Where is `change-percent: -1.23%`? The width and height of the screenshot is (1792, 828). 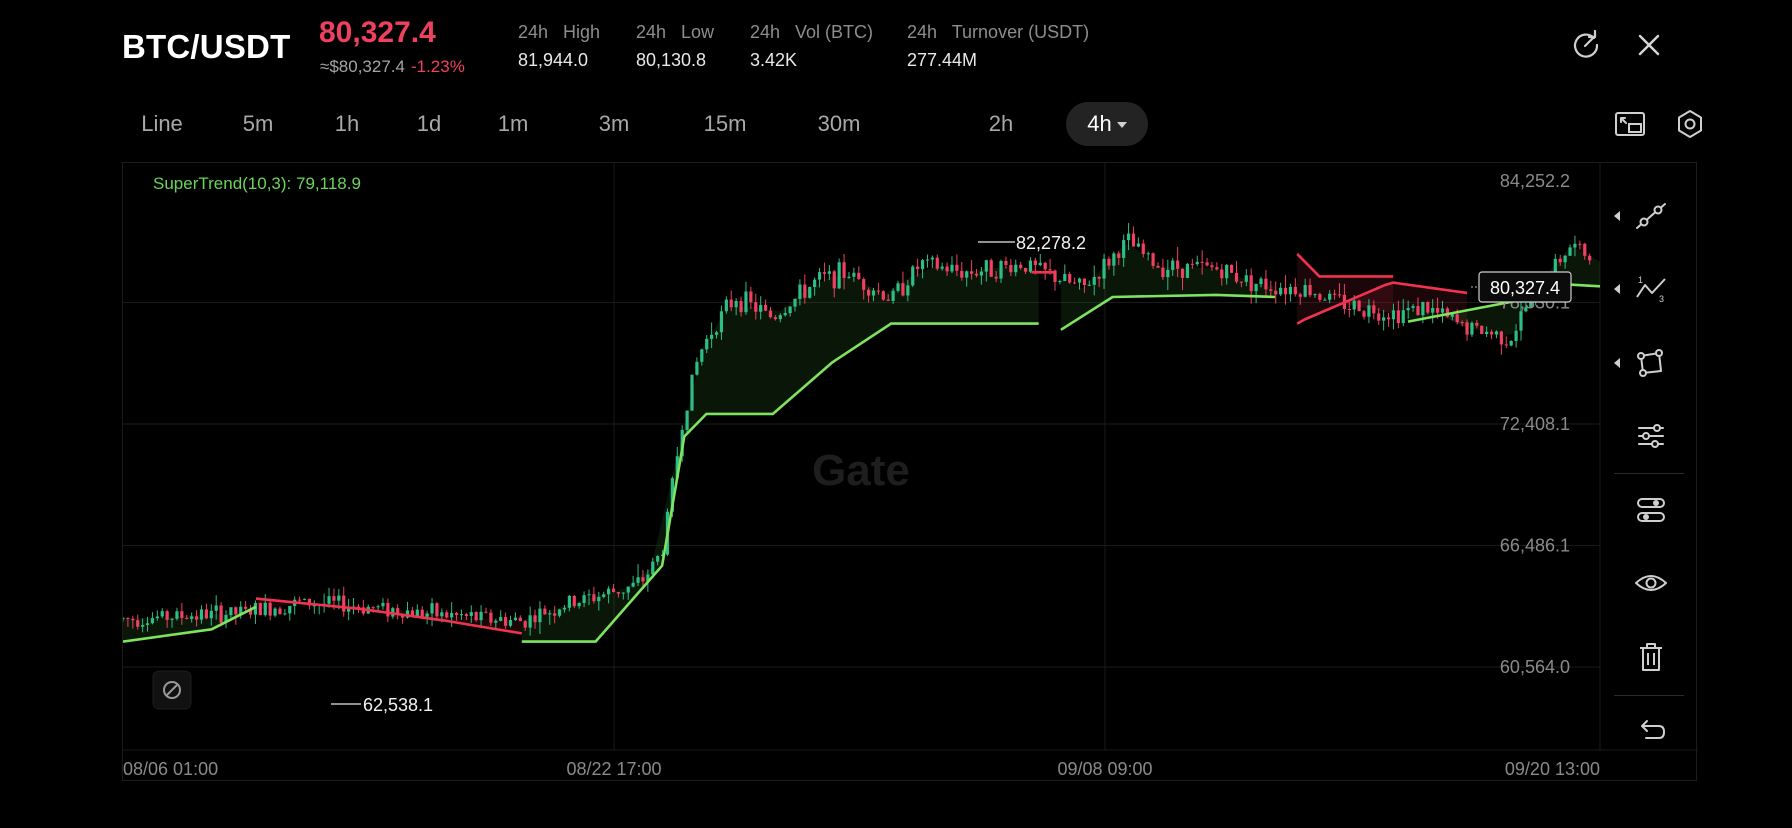
change-percent: -1.23% is located at coordinates (437, 66).